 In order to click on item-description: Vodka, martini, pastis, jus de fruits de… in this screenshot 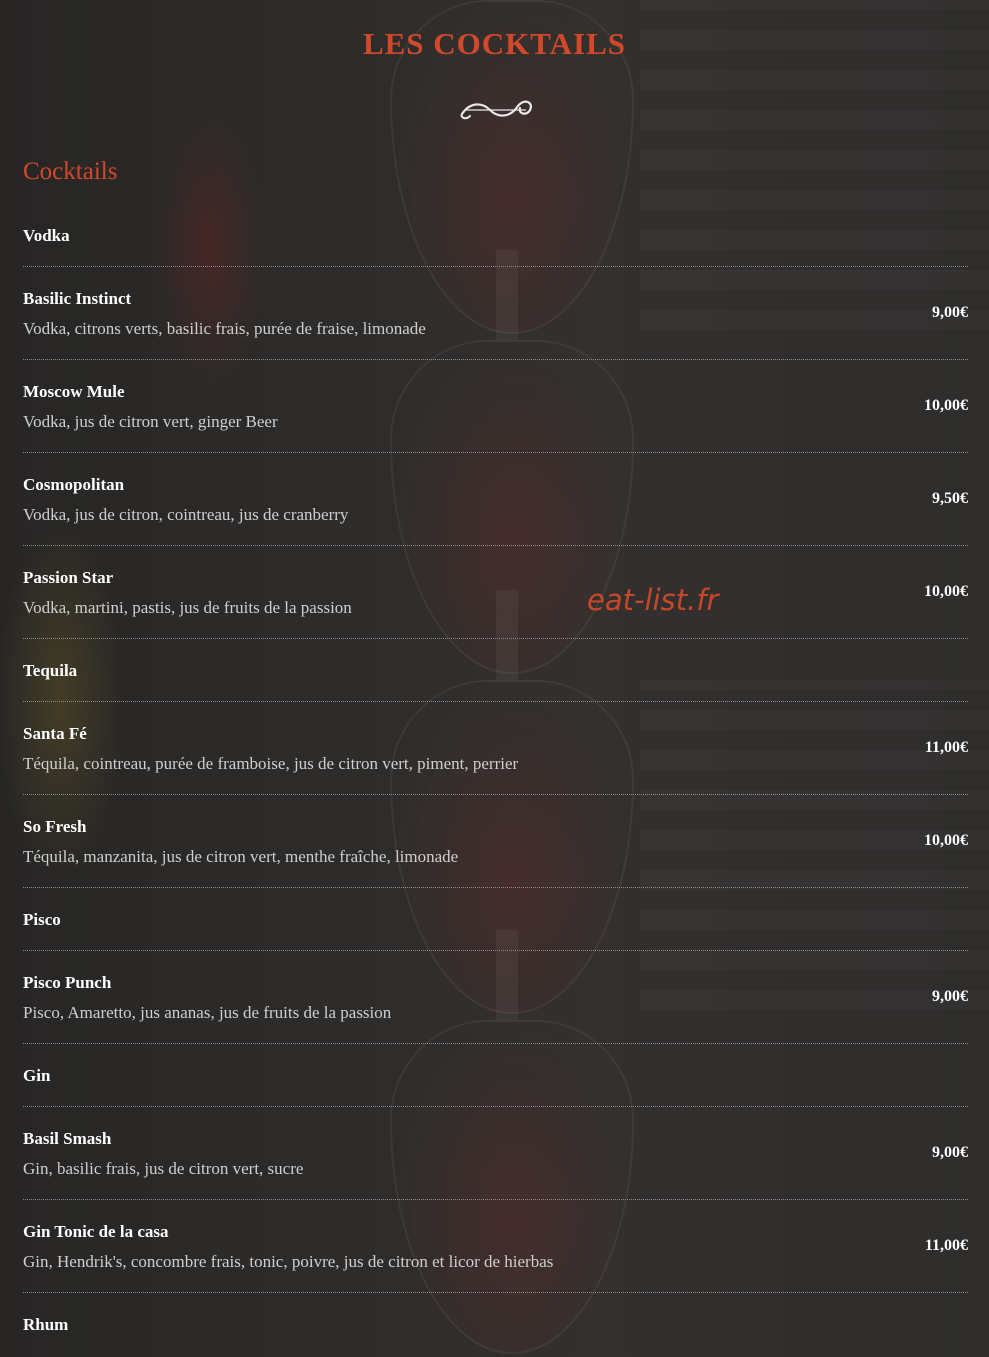, I will do `click(187, 607)`.